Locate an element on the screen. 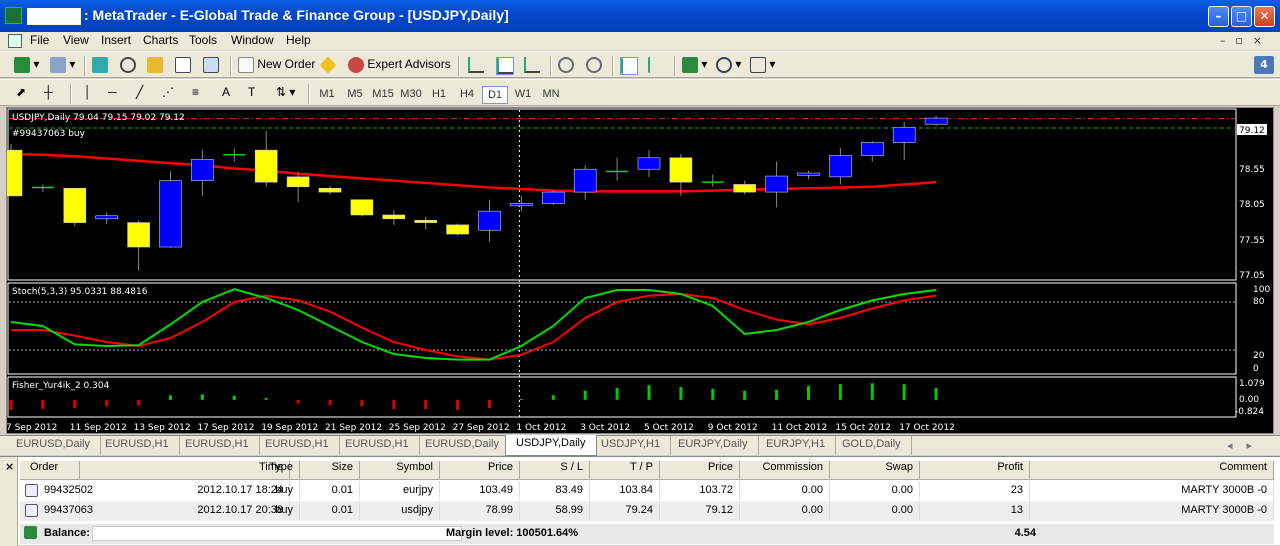 This screenshot has width=1280, height=546. text-label-icon: T is located at coordinates (251, 94).